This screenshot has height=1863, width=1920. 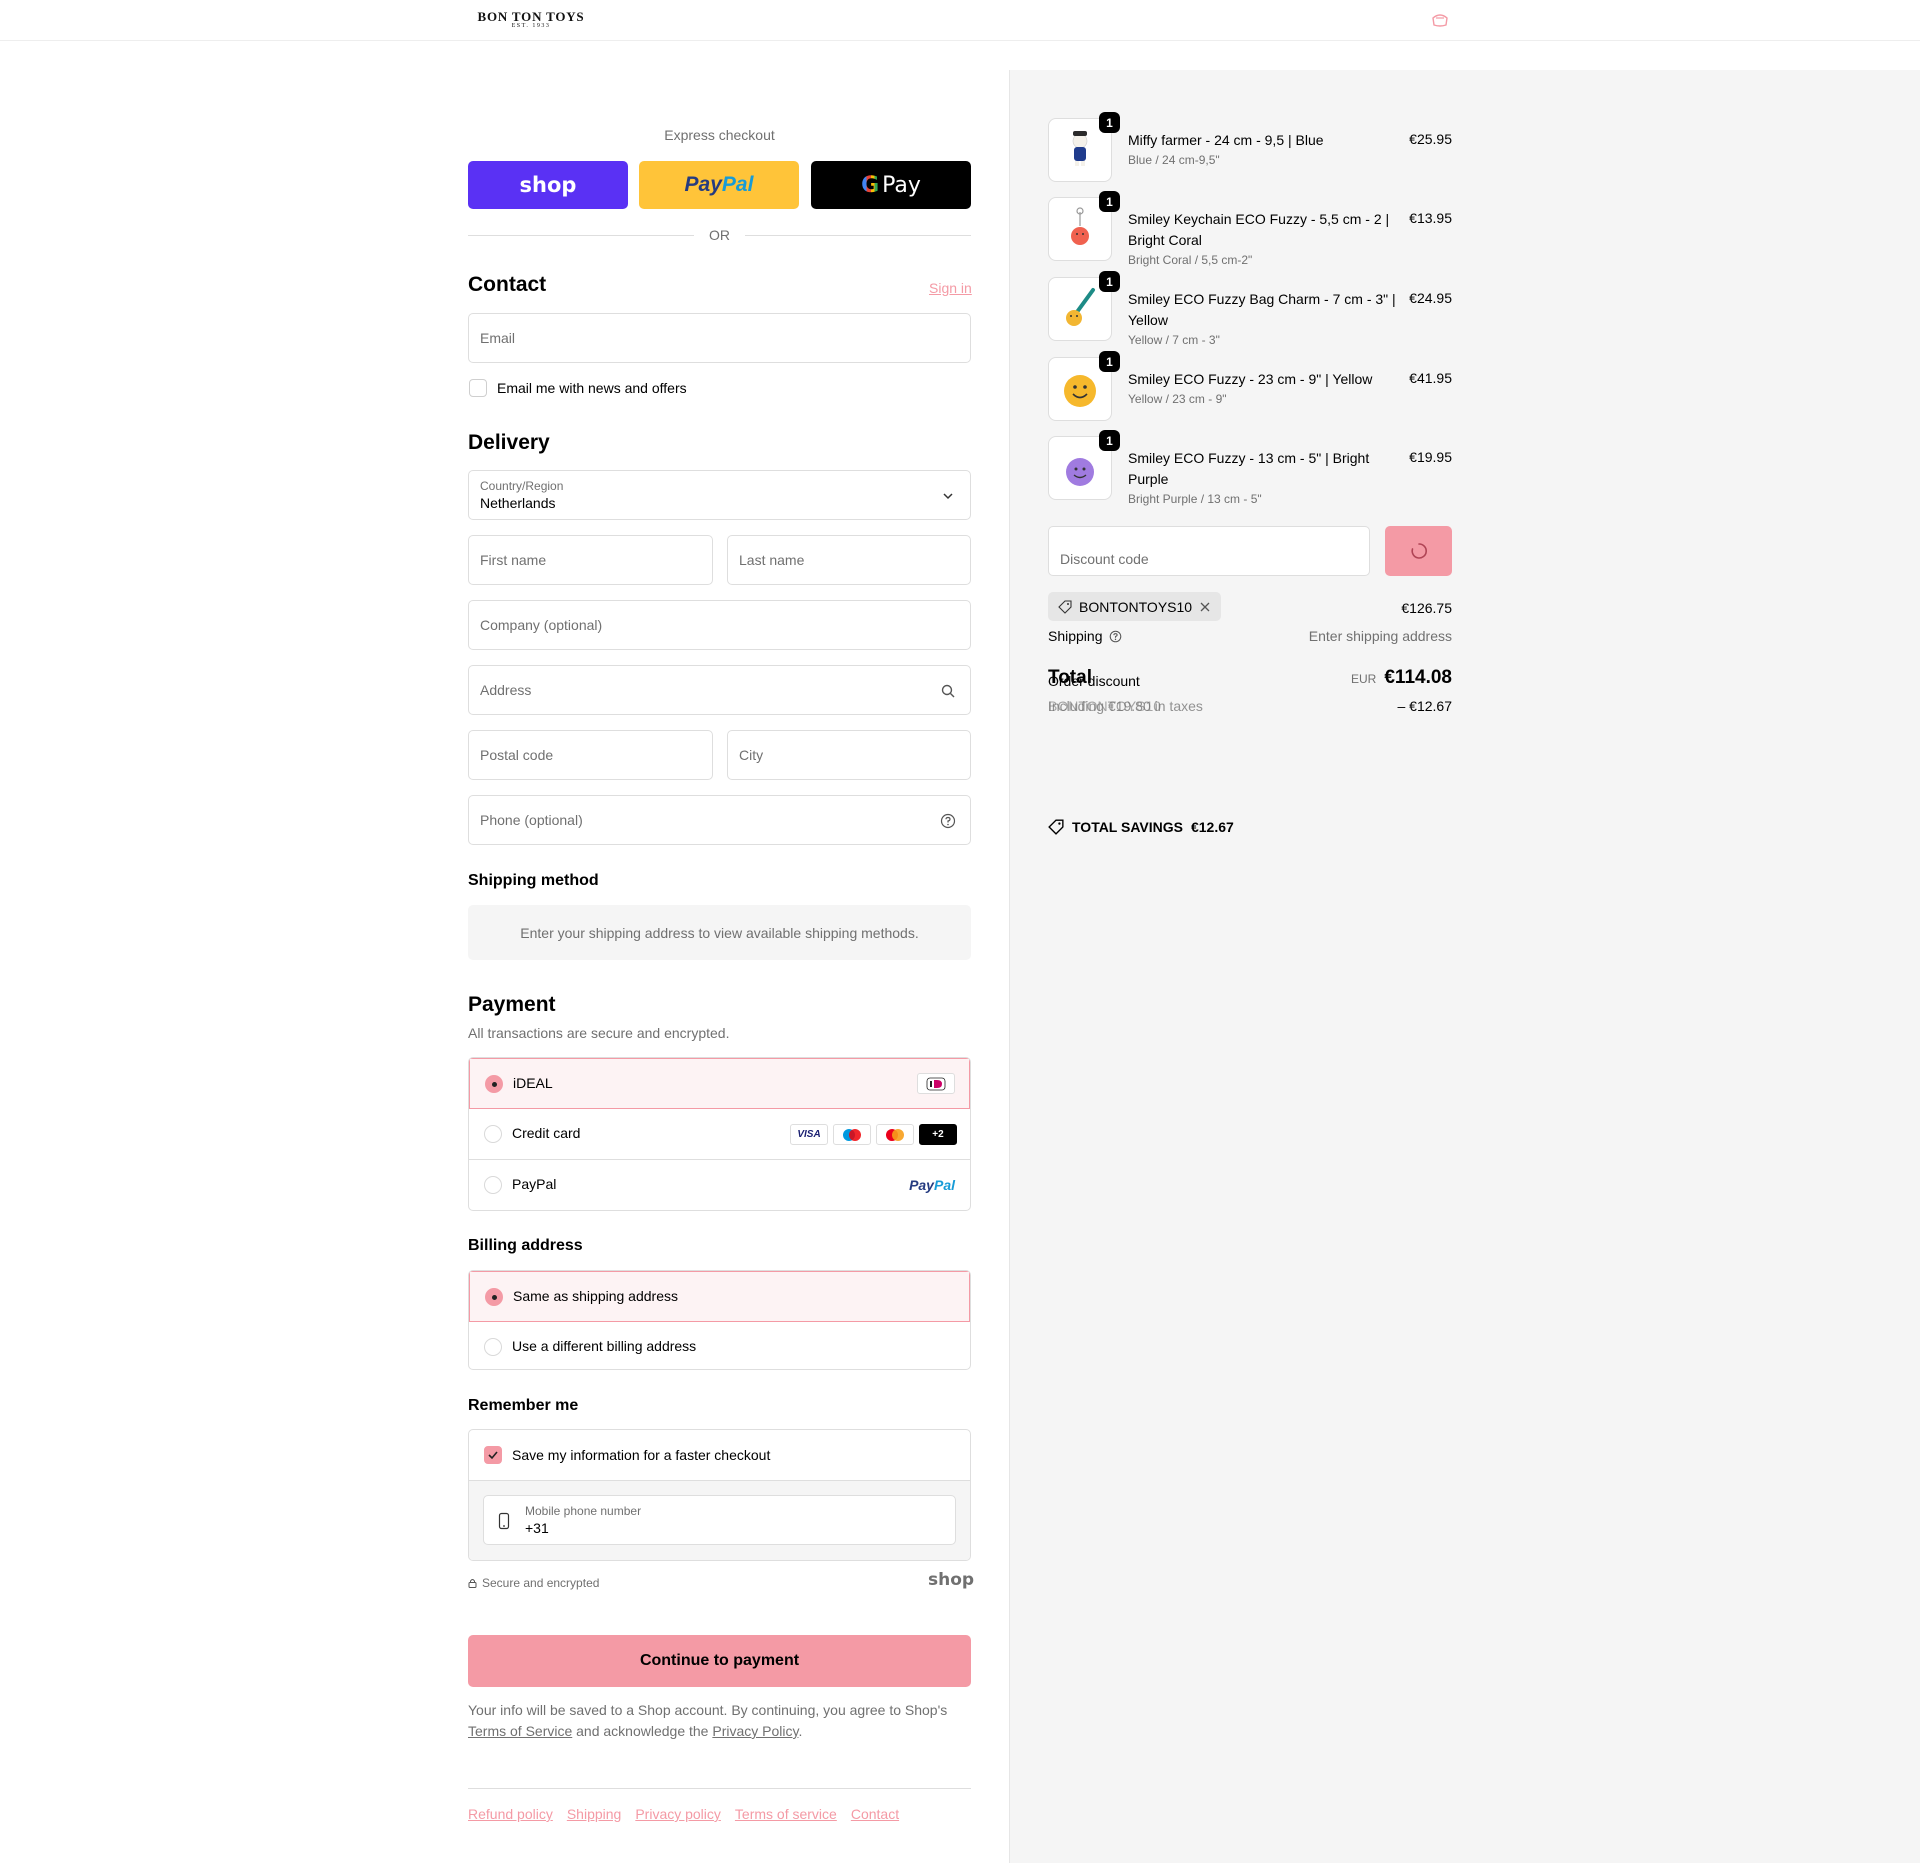 What do you see at coordinates (948, 496) in the screenshot?
I see `chevron-down-icon` at bounding box center [948, 496].